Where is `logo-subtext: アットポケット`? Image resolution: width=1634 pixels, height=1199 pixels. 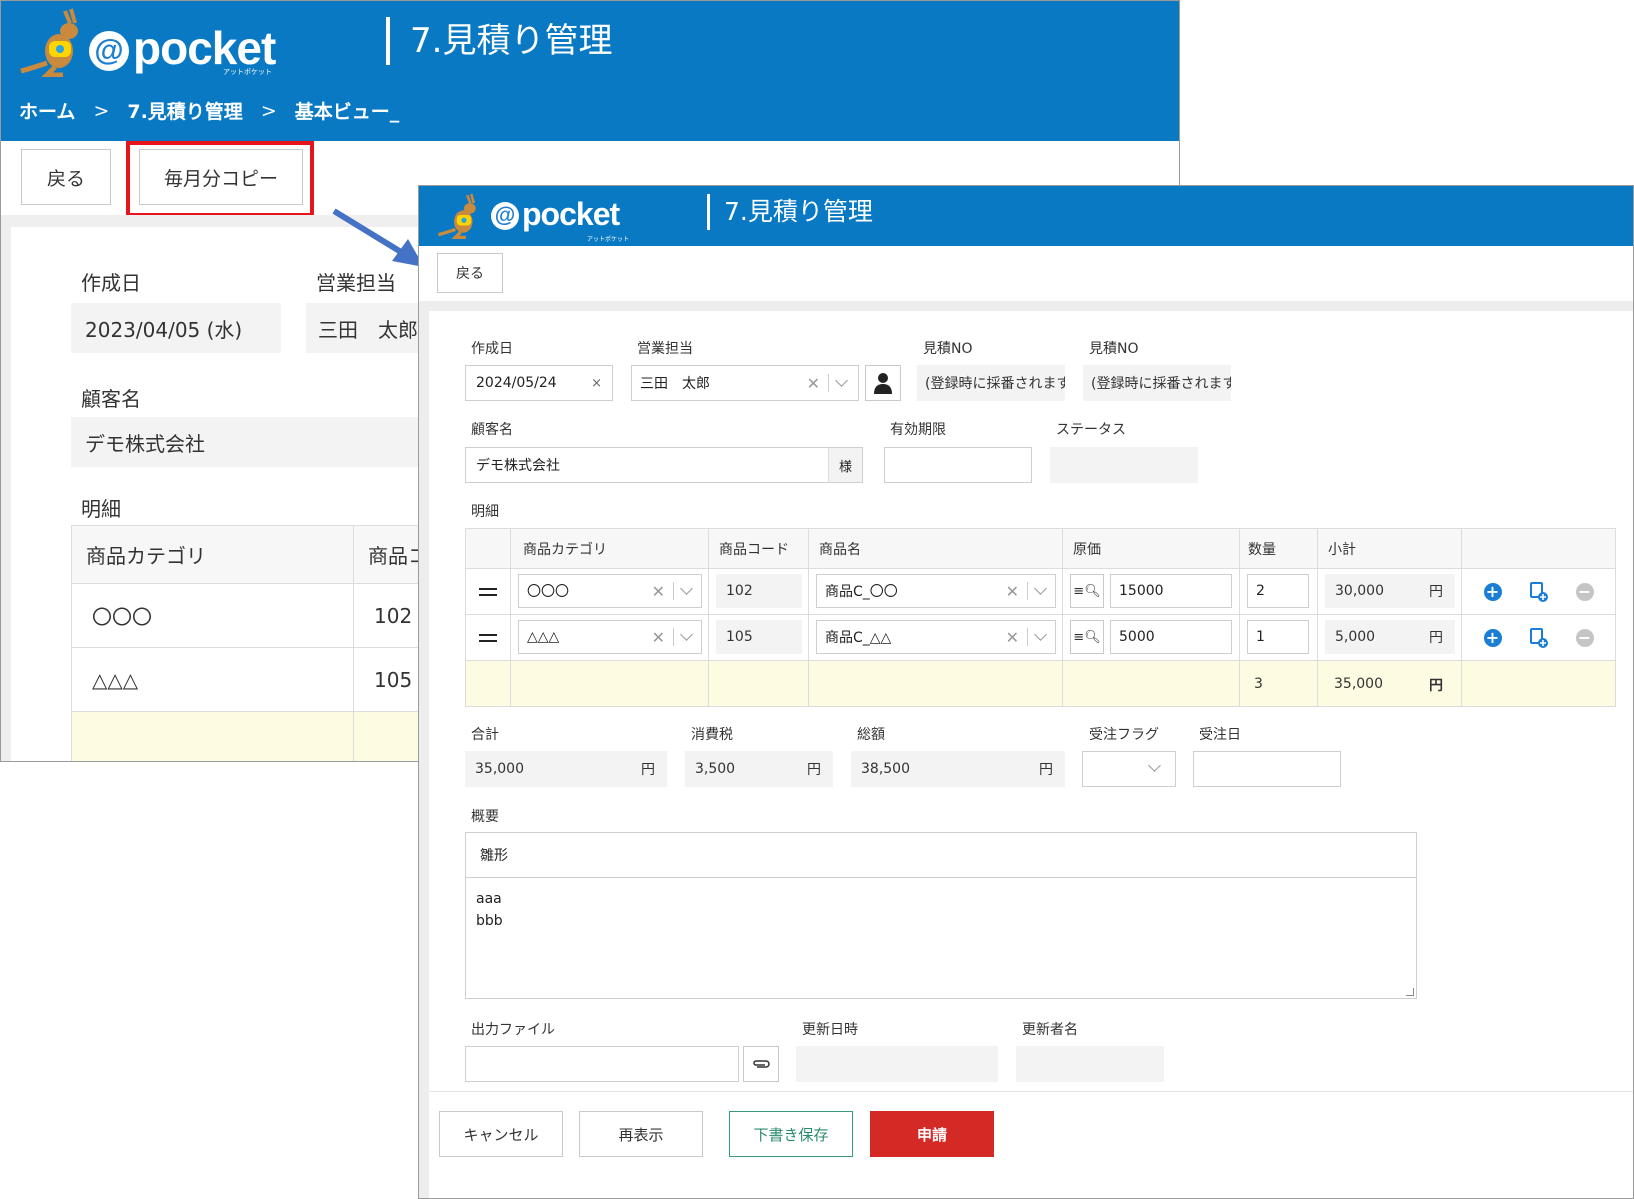 logo-subtext: アットポケット is located at coordinates (608, 239).